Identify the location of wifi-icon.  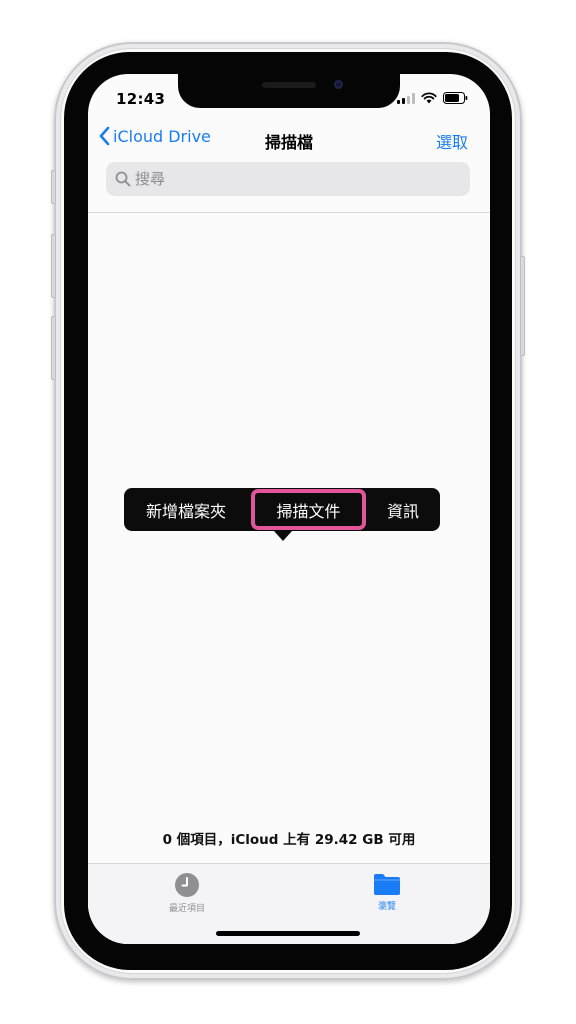
(429, 98).